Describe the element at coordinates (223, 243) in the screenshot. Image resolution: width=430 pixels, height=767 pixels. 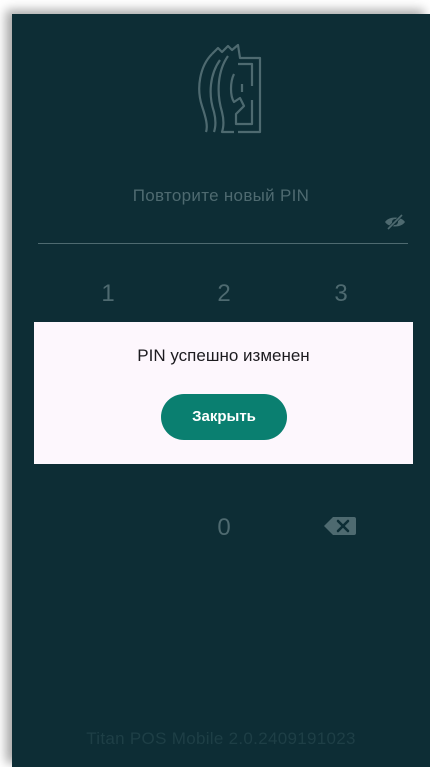
I see `pin-input-underline` at that location.